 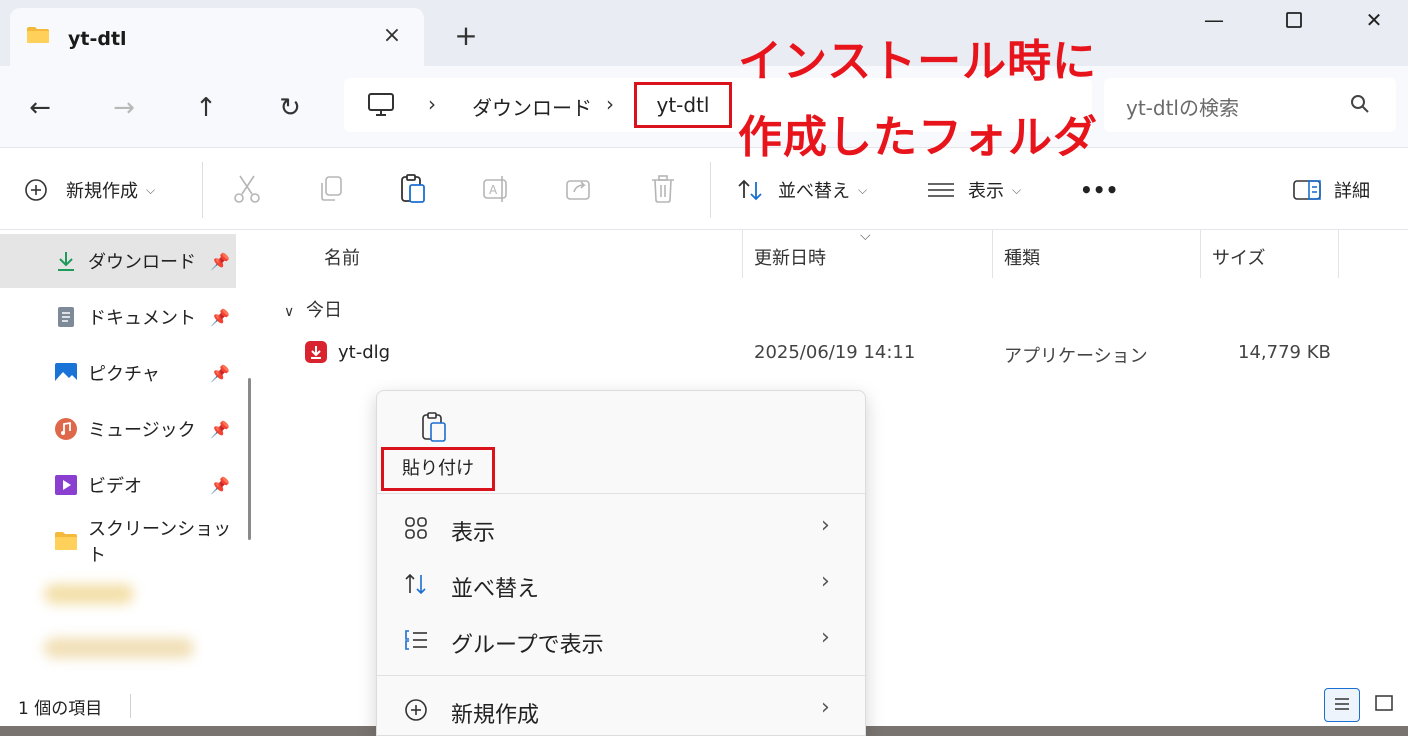 I want to click on status-divider, so click(x=130, y=706).